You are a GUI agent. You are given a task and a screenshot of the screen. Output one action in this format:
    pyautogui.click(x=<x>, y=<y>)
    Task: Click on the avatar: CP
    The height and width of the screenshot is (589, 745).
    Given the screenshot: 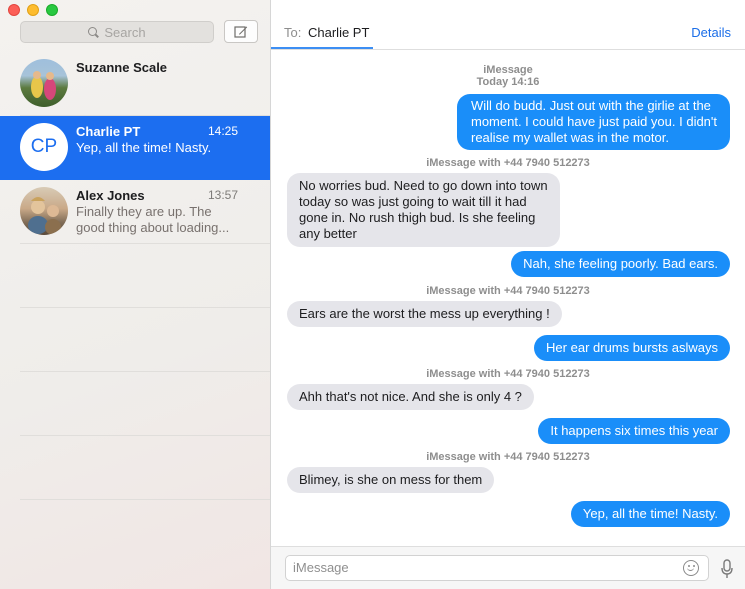 What is the action you would take?
    pyautogui.click(x=44, y=147)
    